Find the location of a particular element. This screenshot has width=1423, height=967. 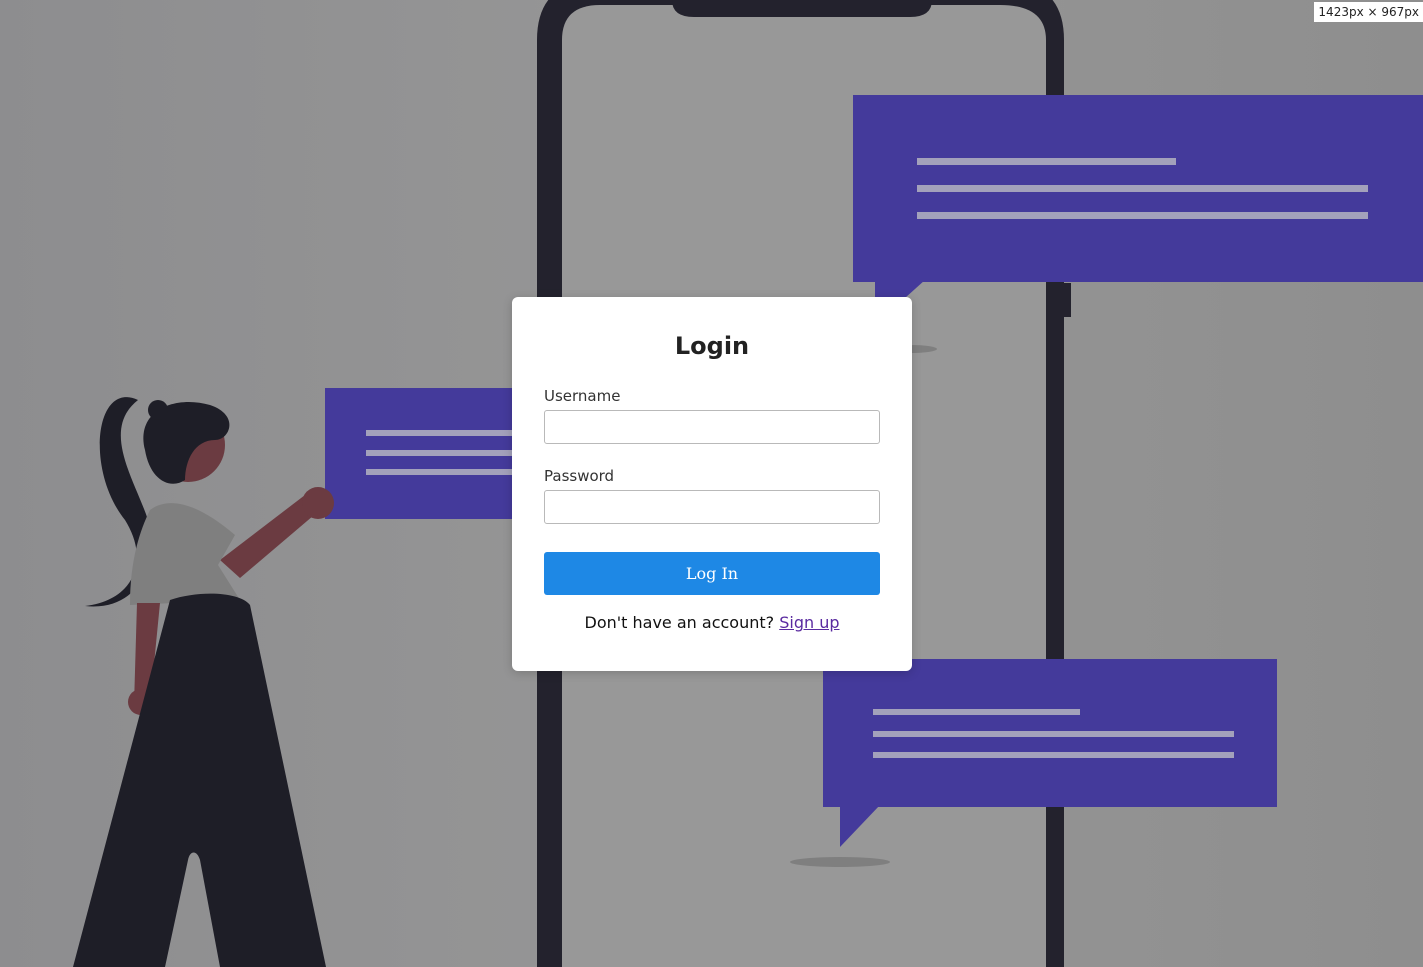

login-title: Login is located at coordinates (712, 346).